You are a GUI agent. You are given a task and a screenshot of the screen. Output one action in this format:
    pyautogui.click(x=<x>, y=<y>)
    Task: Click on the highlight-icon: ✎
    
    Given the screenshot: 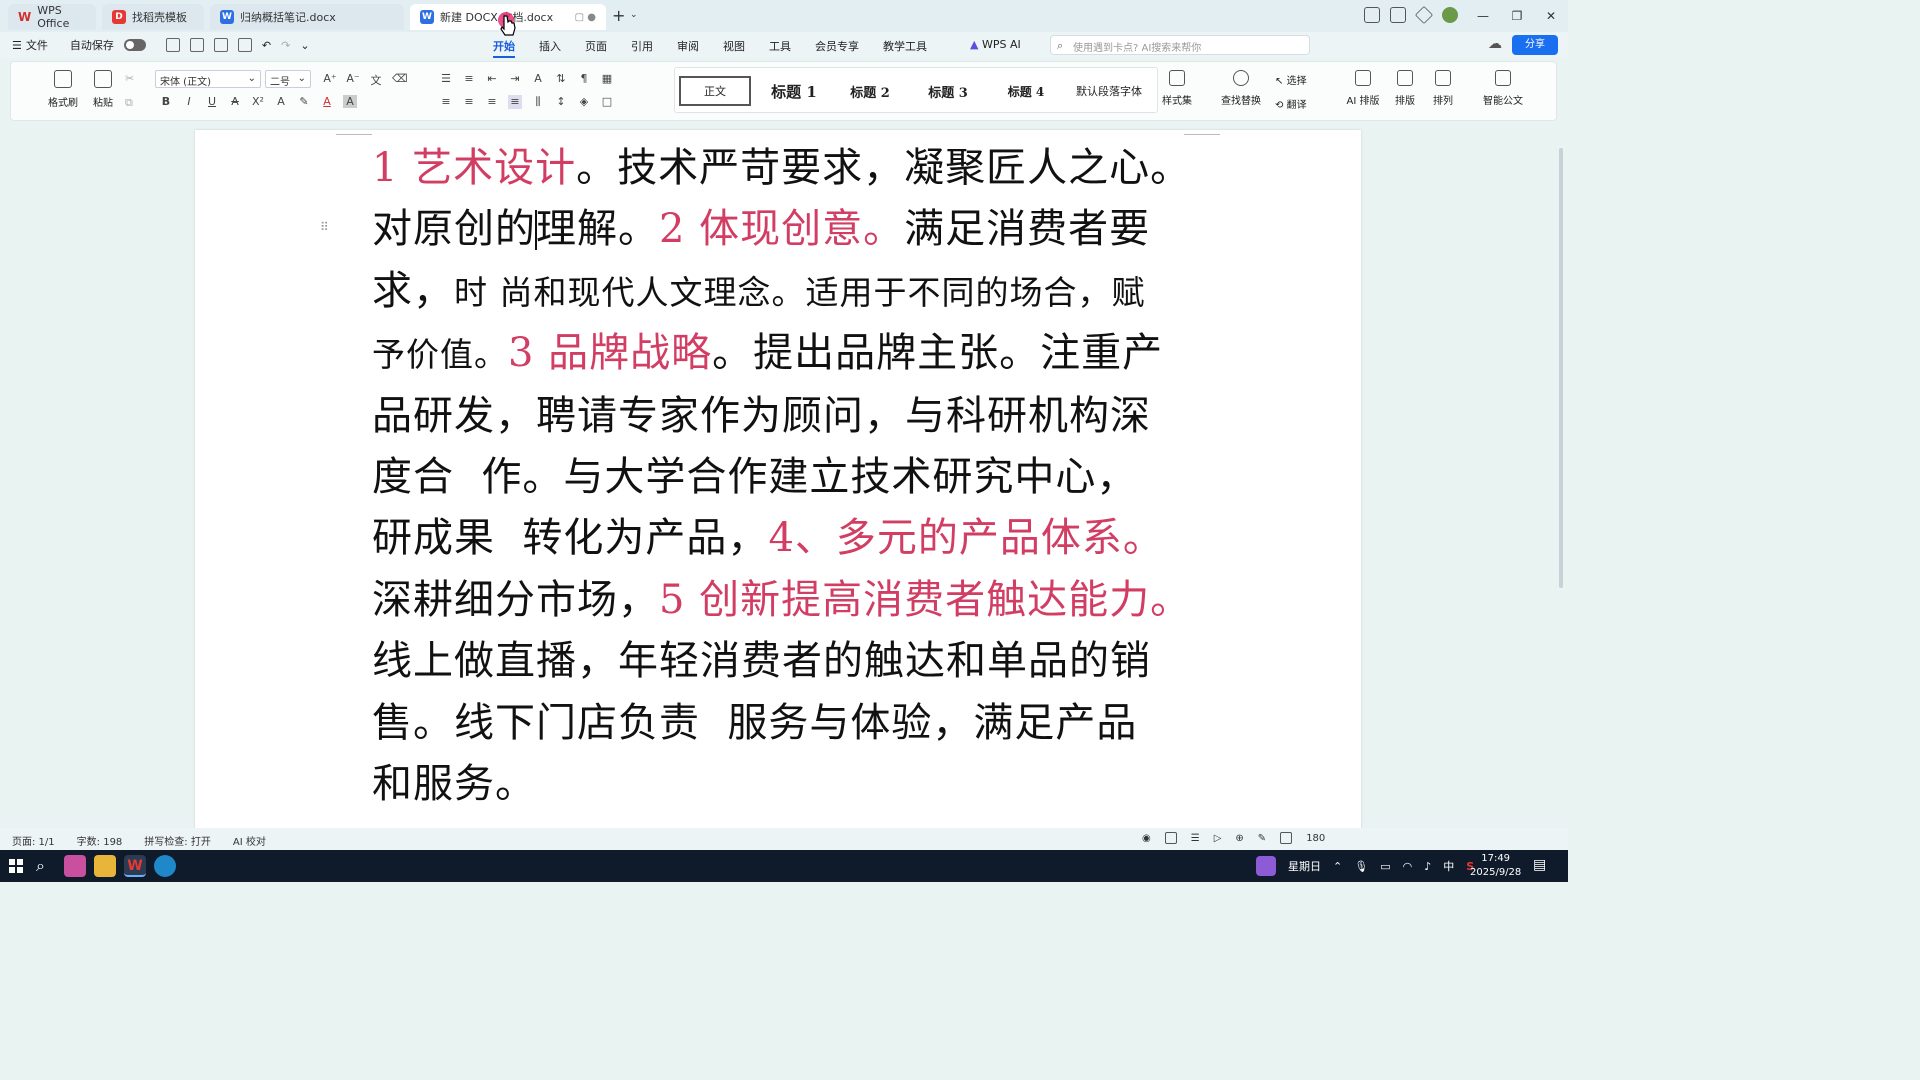 What is the action you would take?
    pyautogui.click(x=304, y=101)
    